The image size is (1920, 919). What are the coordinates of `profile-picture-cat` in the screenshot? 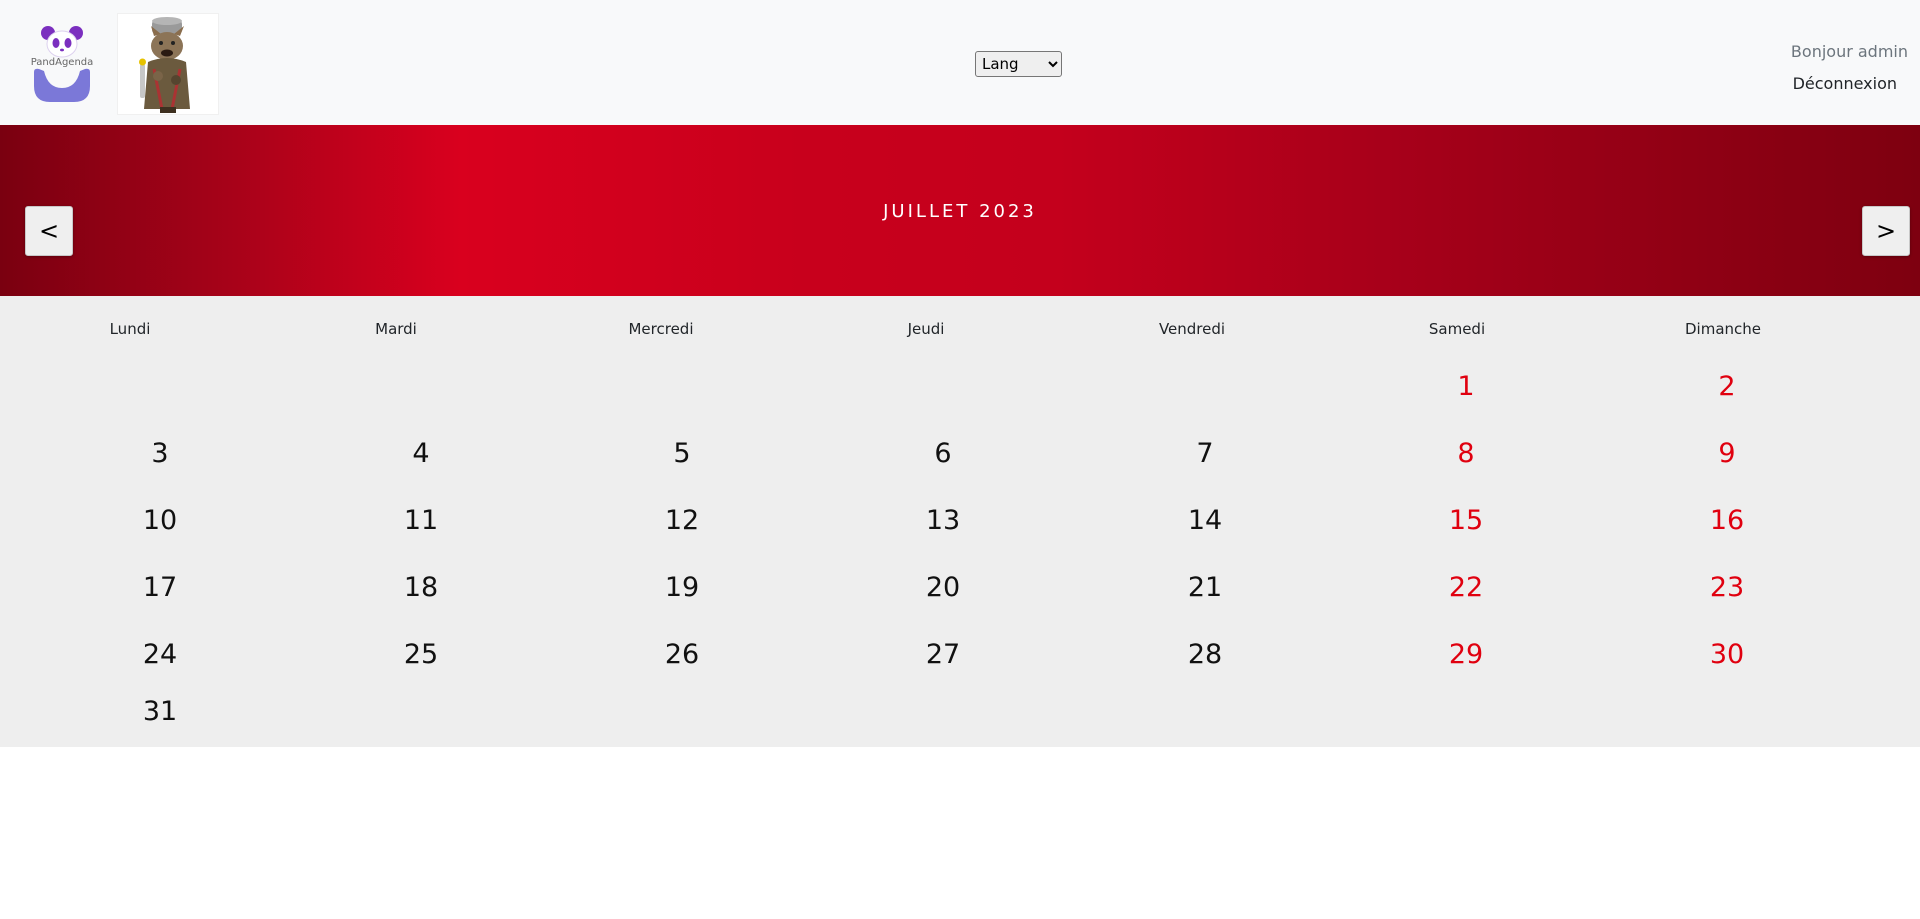 It's located at (168, 64).